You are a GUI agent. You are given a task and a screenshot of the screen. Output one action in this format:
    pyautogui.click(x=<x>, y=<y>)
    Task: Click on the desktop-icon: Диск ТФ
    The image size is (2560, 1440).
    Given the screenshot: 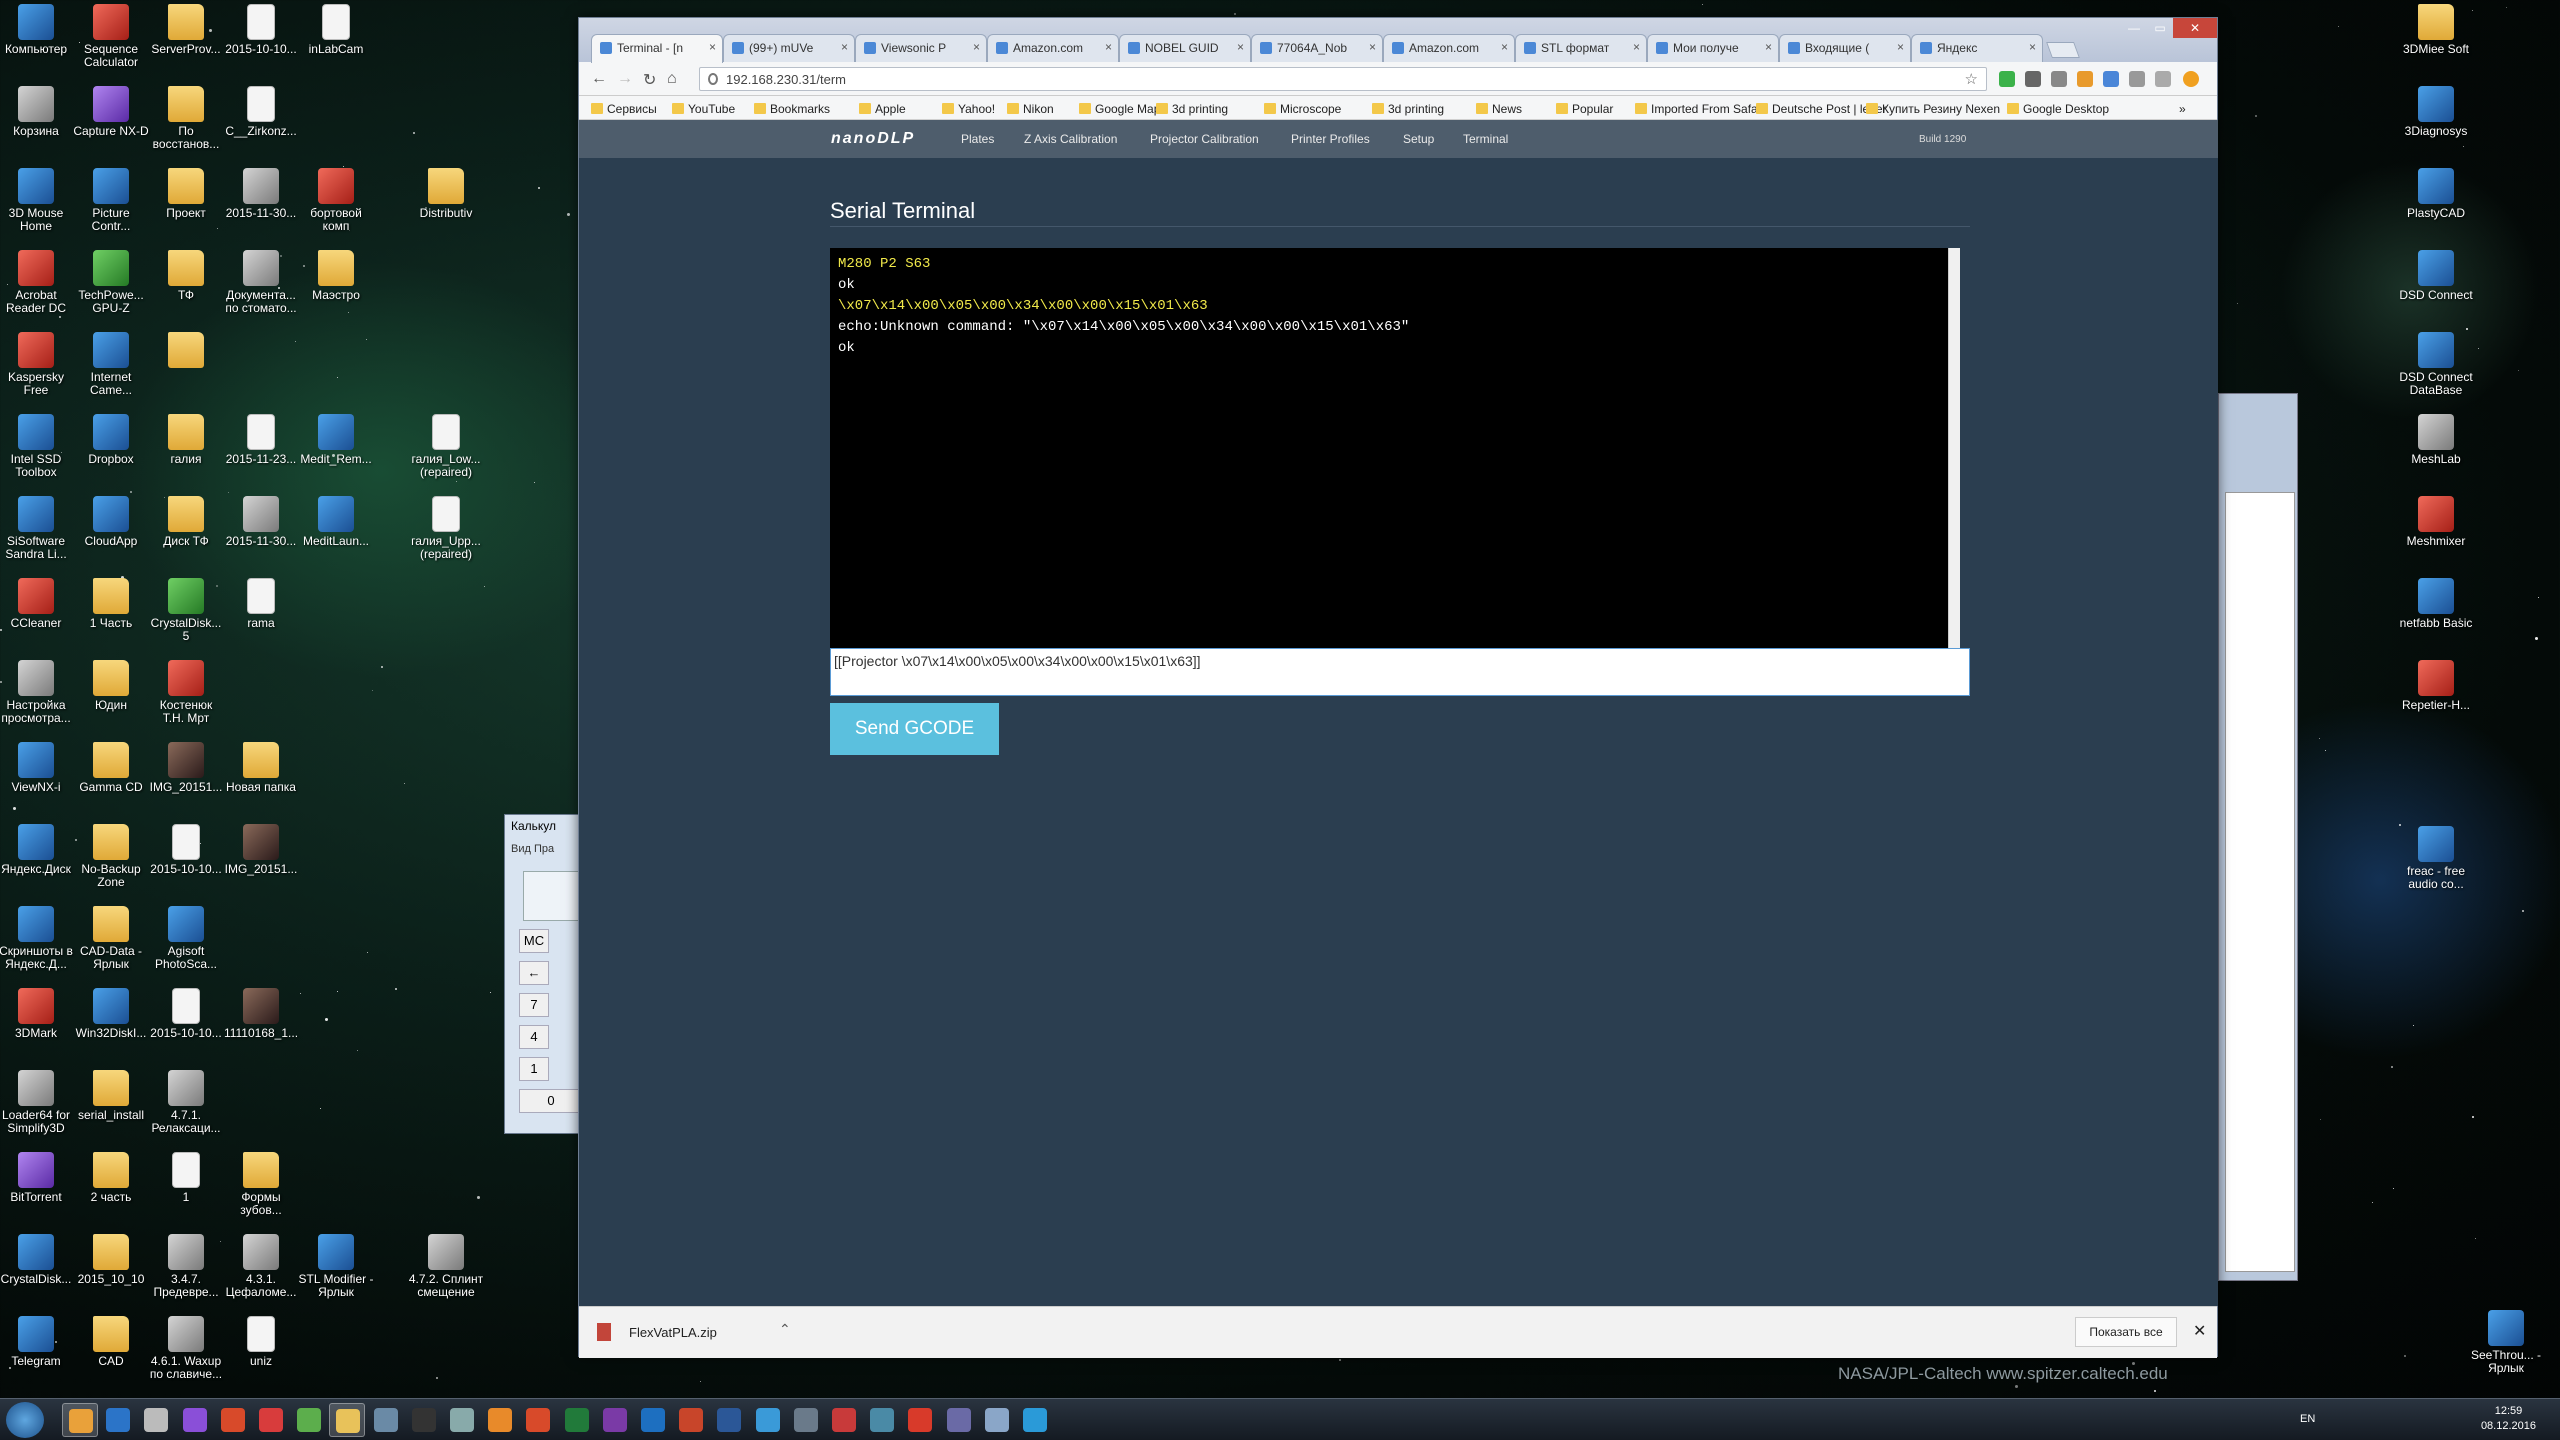 What is the action you would take?
    pyautogui.click(x=186, y=522)
    